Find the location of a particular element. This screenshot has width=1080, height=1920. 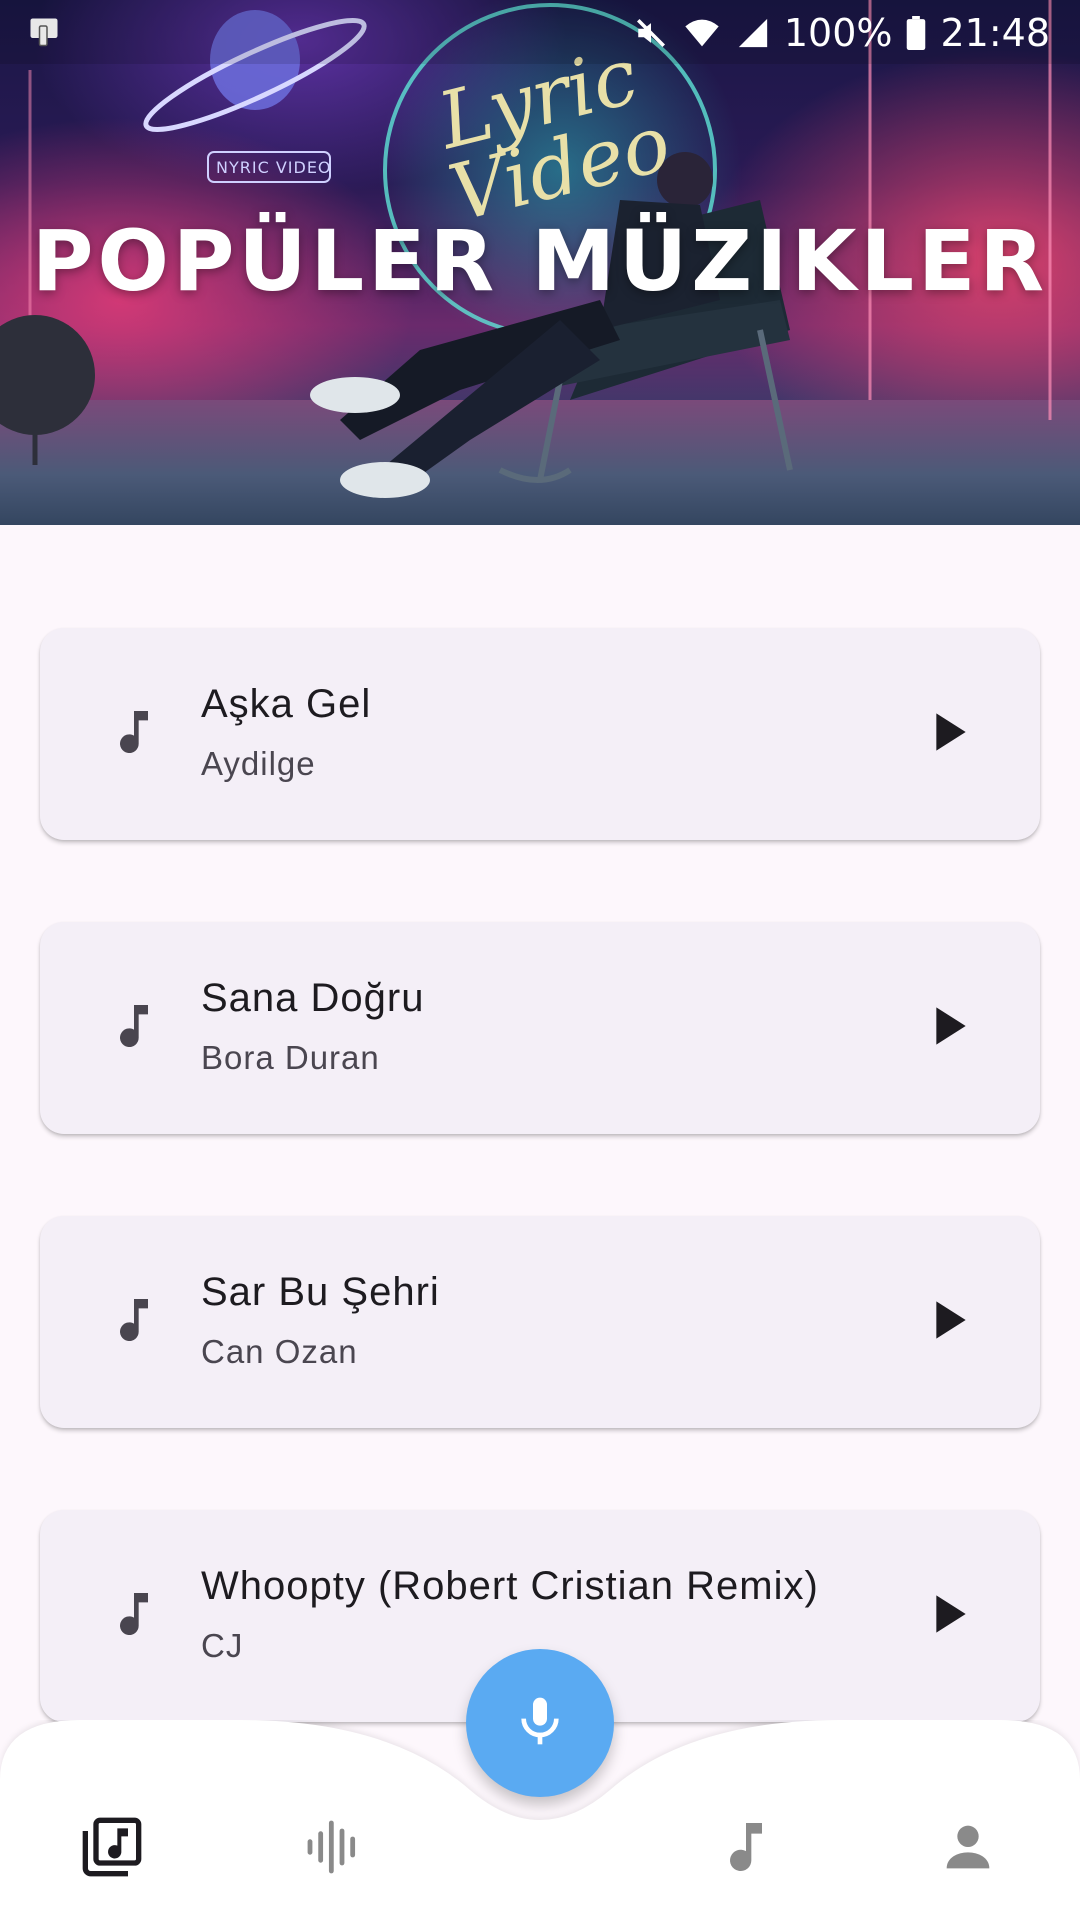

song-title: Sana Doğru is located at coordinates (313, 998).